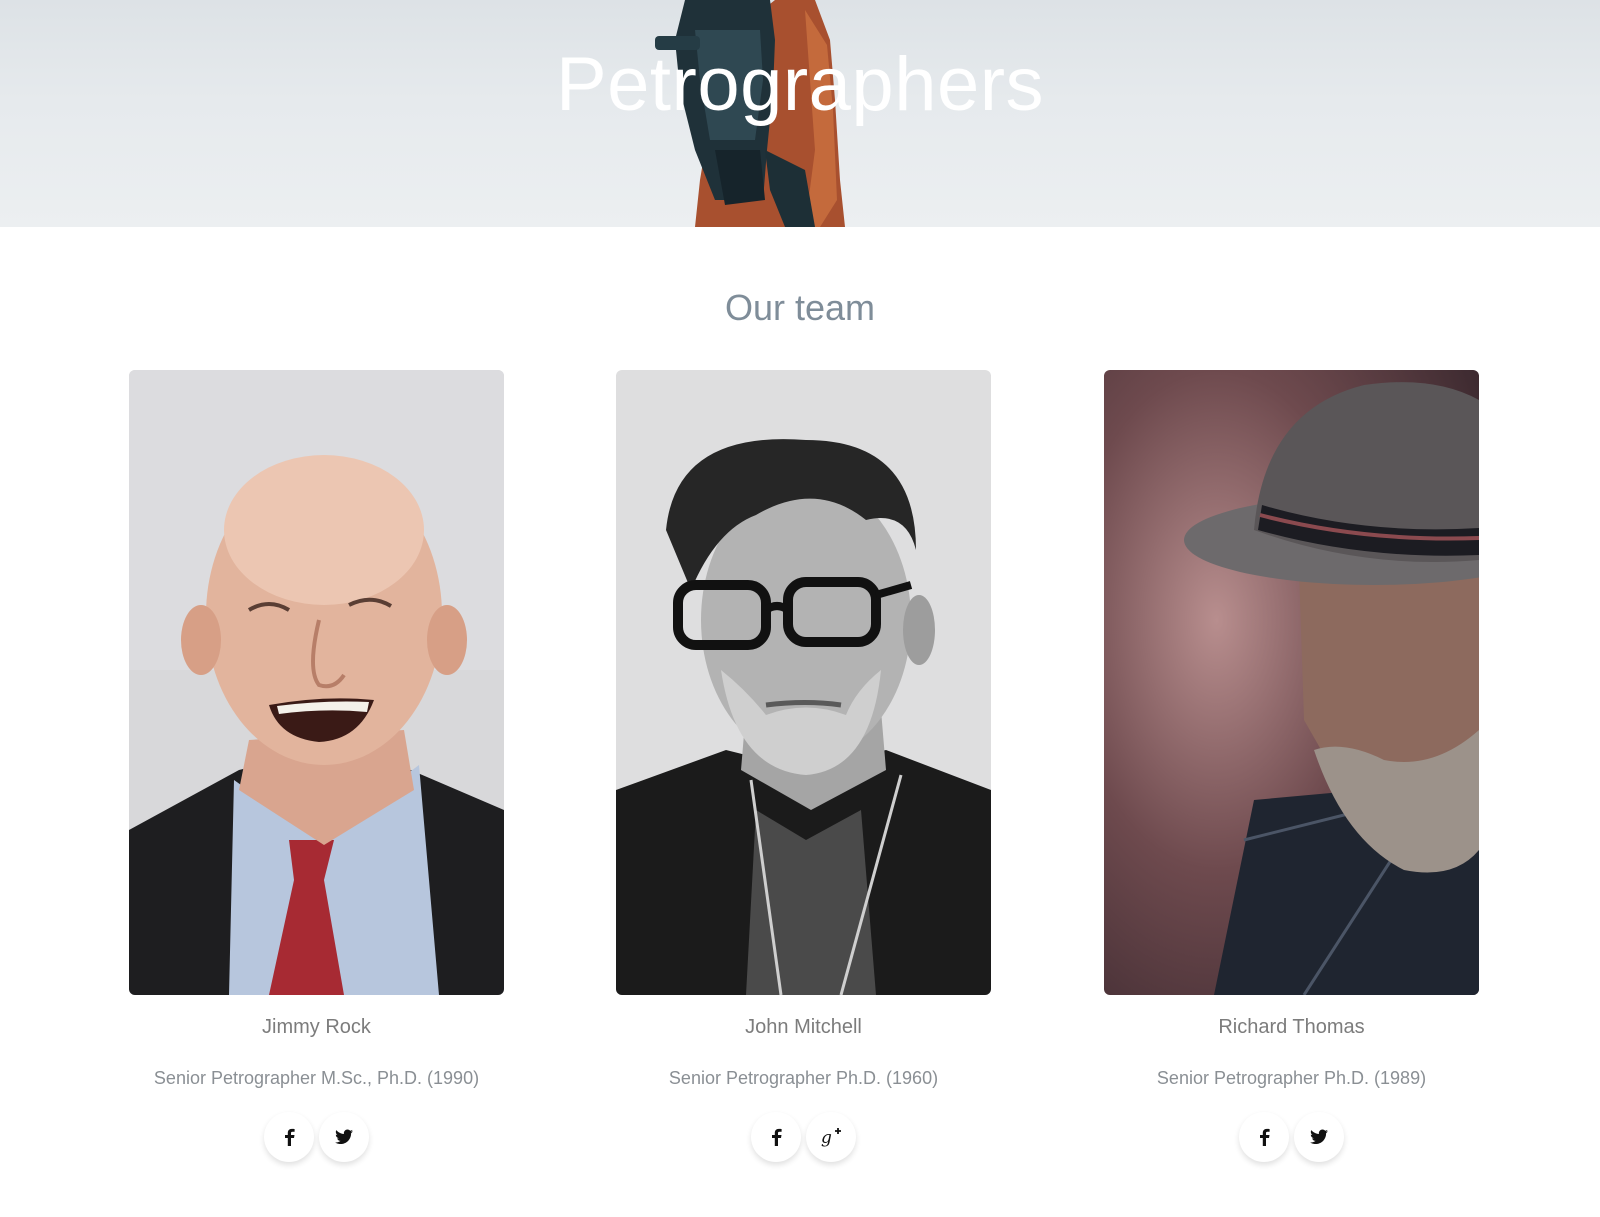 This screenshot has width=1600, height=1217. I want to click on member-role: Senior Petrographer Ph.D. (1960), so click(803, 1078).